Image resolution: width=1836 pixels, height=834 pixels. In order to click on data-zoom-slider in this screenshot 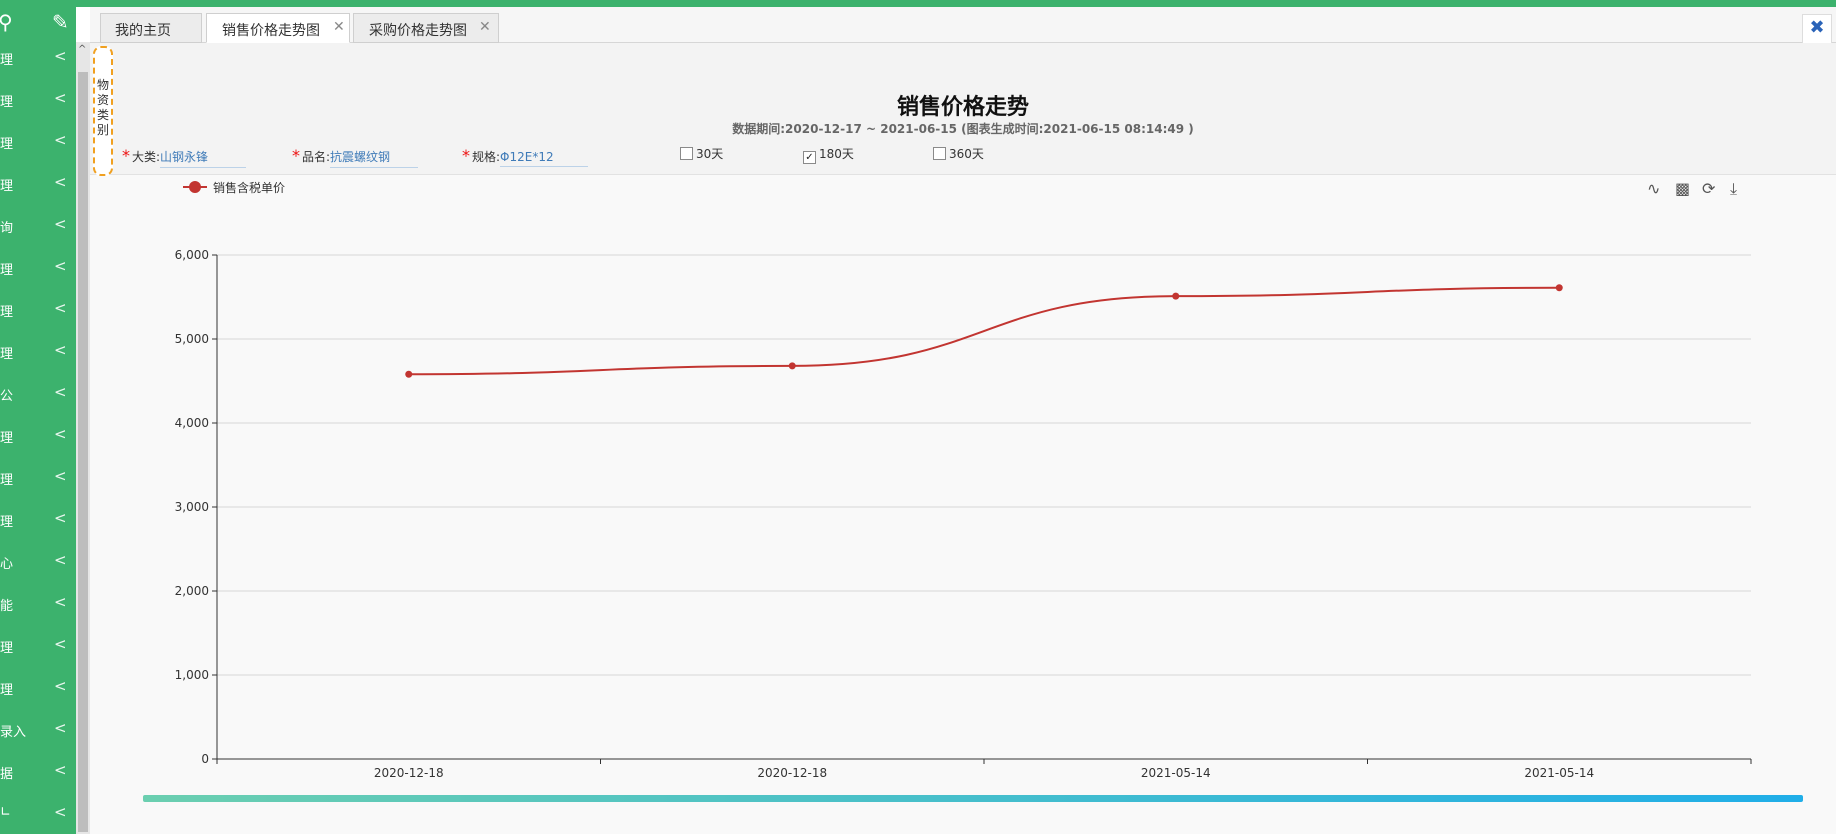, I will do `click(973, 798)`.